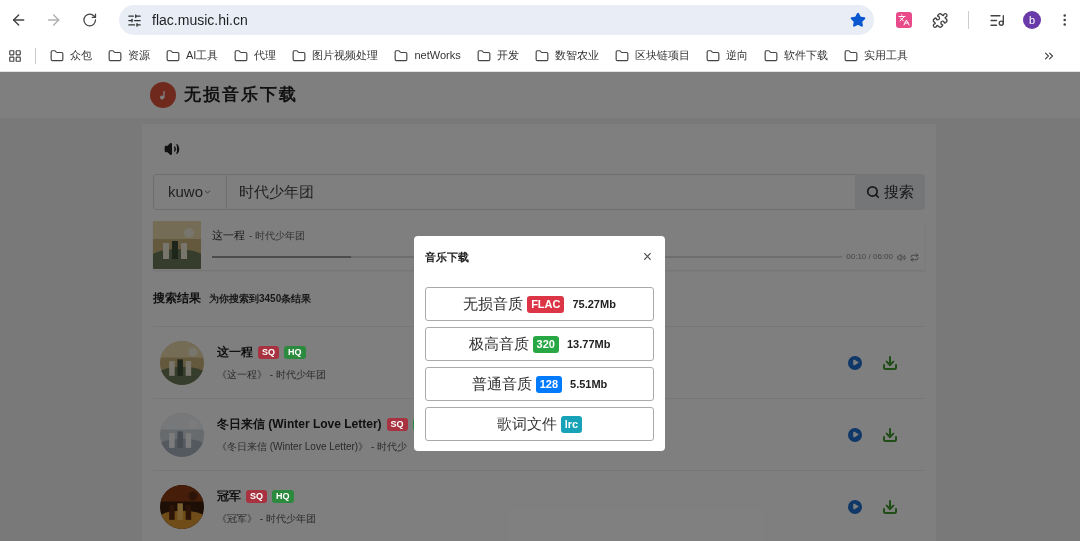  What do you see at coordinates (89, 20) in the screenshot?
I see `reload-icon` at bounding box center [89, 20].